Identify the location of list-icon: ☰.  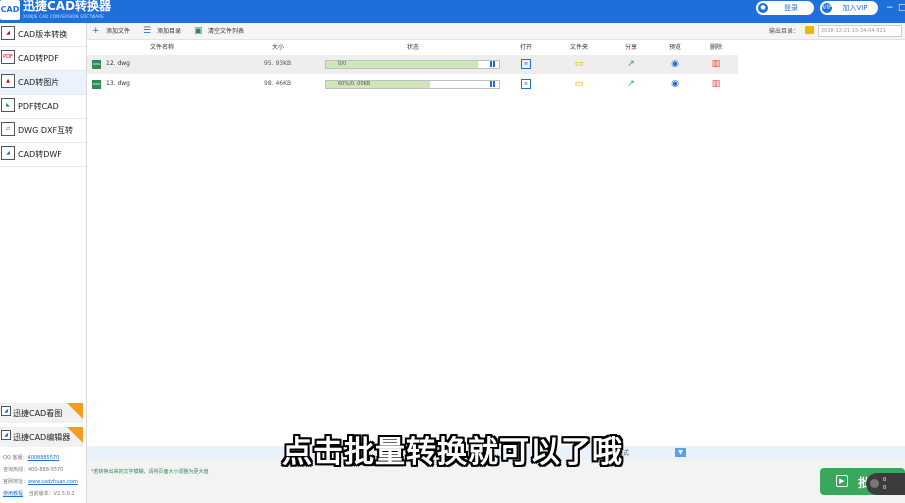
(147, 31).